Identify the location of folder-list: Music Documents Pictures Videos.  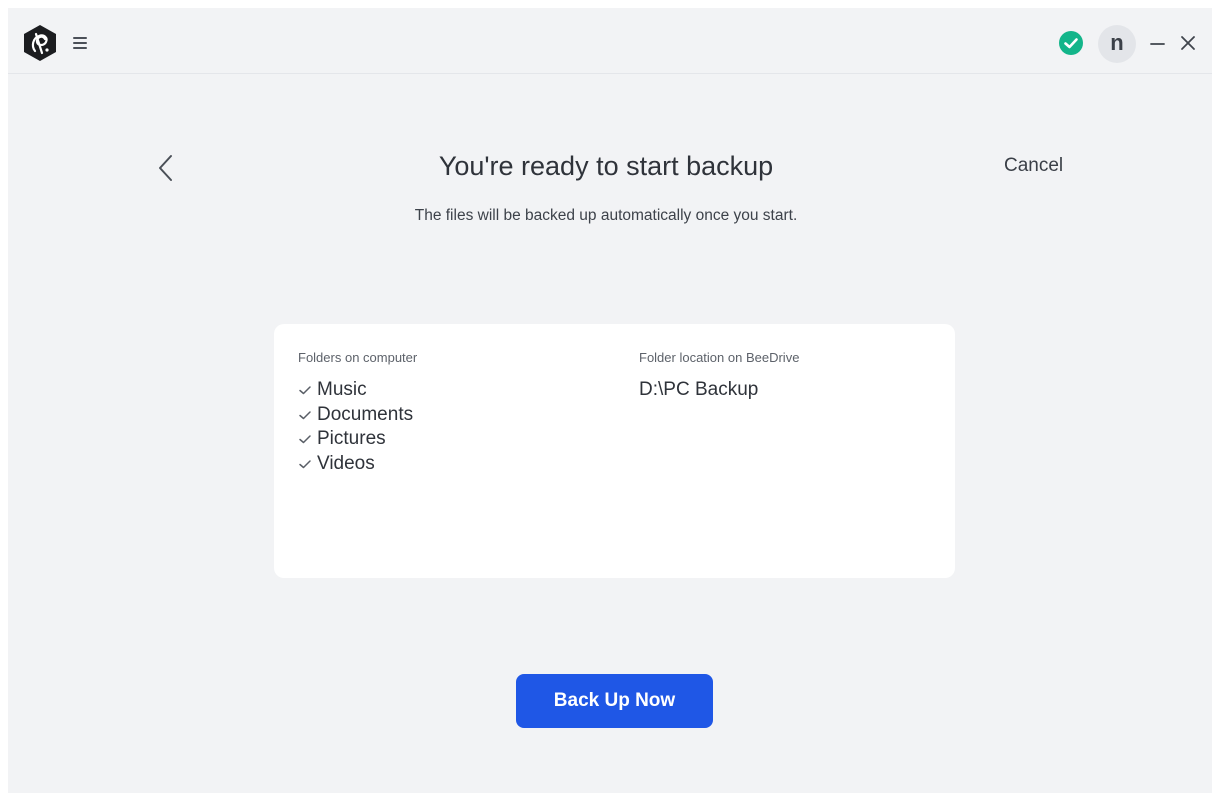
(355, 427).